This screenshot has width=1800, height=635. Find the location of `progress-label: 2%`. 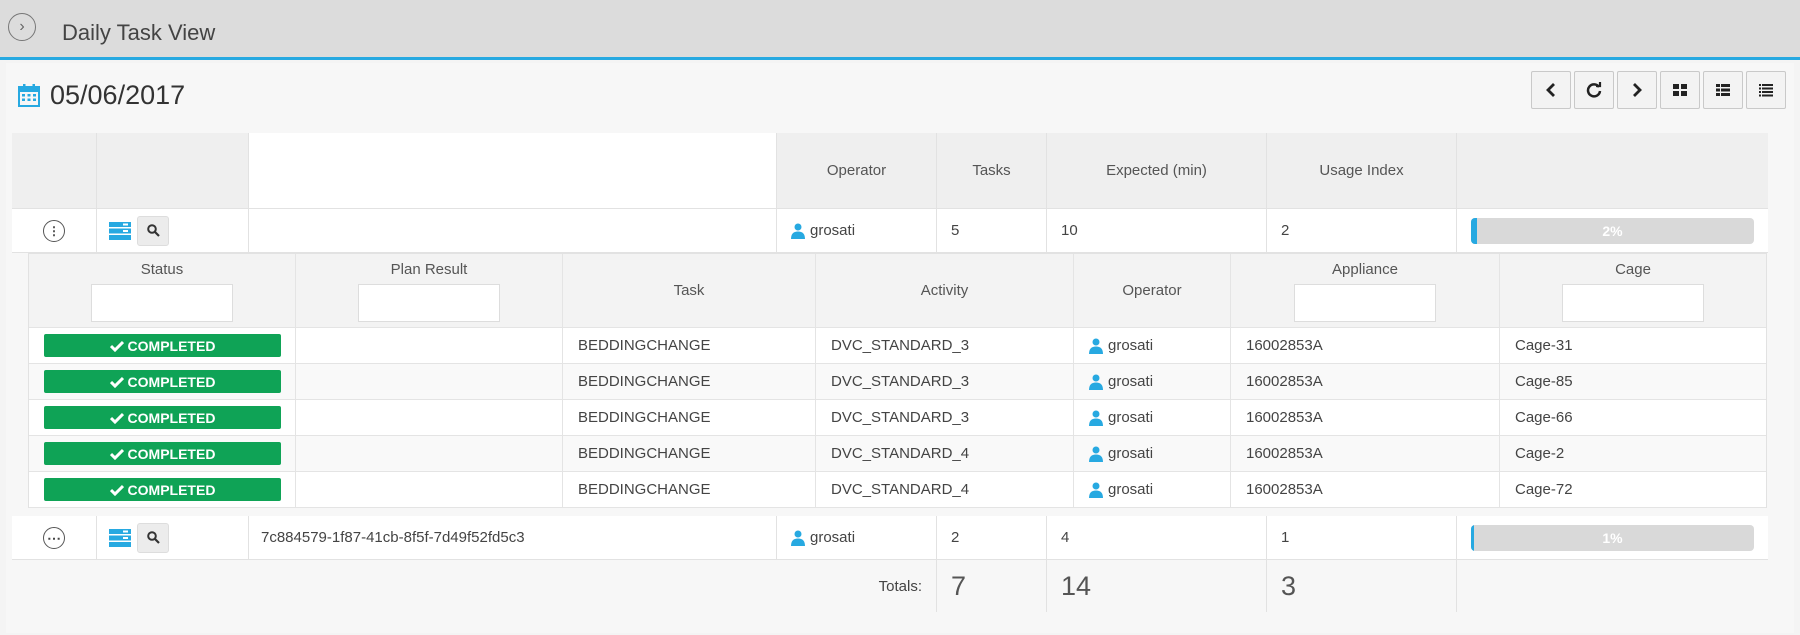

progress-label: 2% is located at coordinates (1612, 230).